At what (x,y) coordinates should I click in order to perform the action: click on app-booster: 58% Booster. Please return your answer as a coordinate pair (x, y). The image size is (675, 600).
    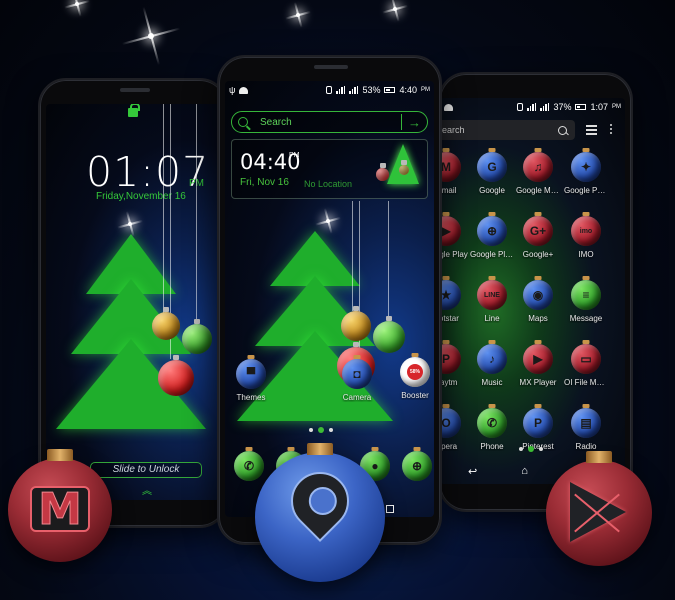
    Looking at the image, I should click on (413, 378).